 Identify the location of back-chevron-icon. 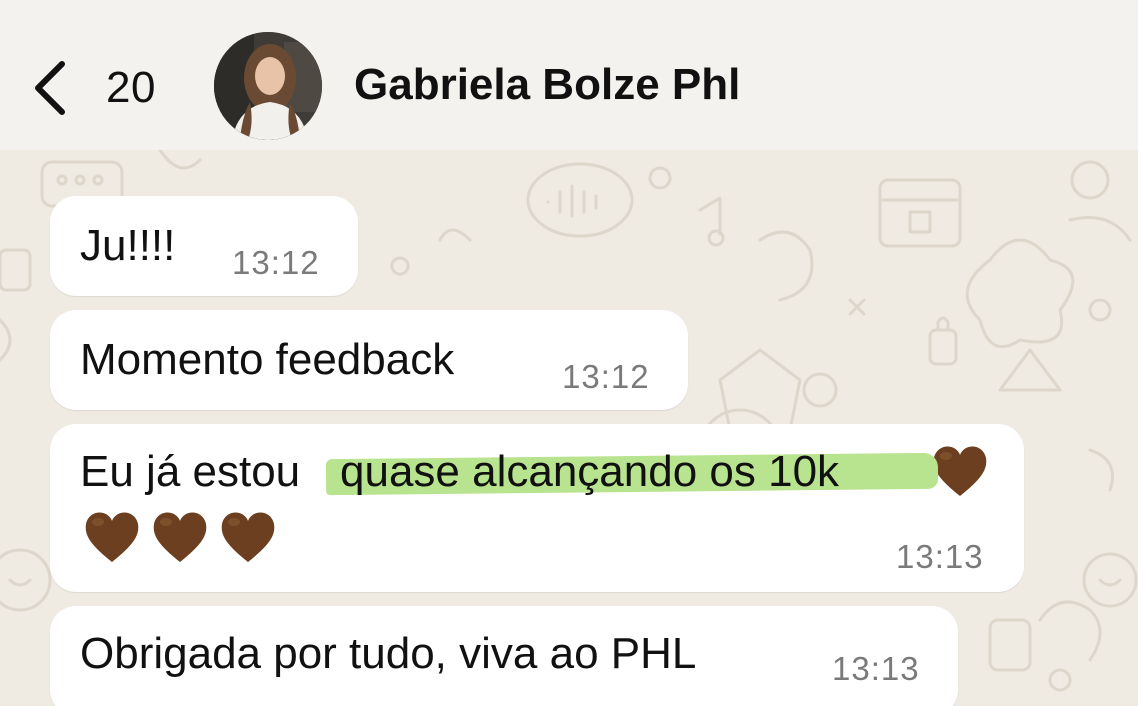
(50, 88).